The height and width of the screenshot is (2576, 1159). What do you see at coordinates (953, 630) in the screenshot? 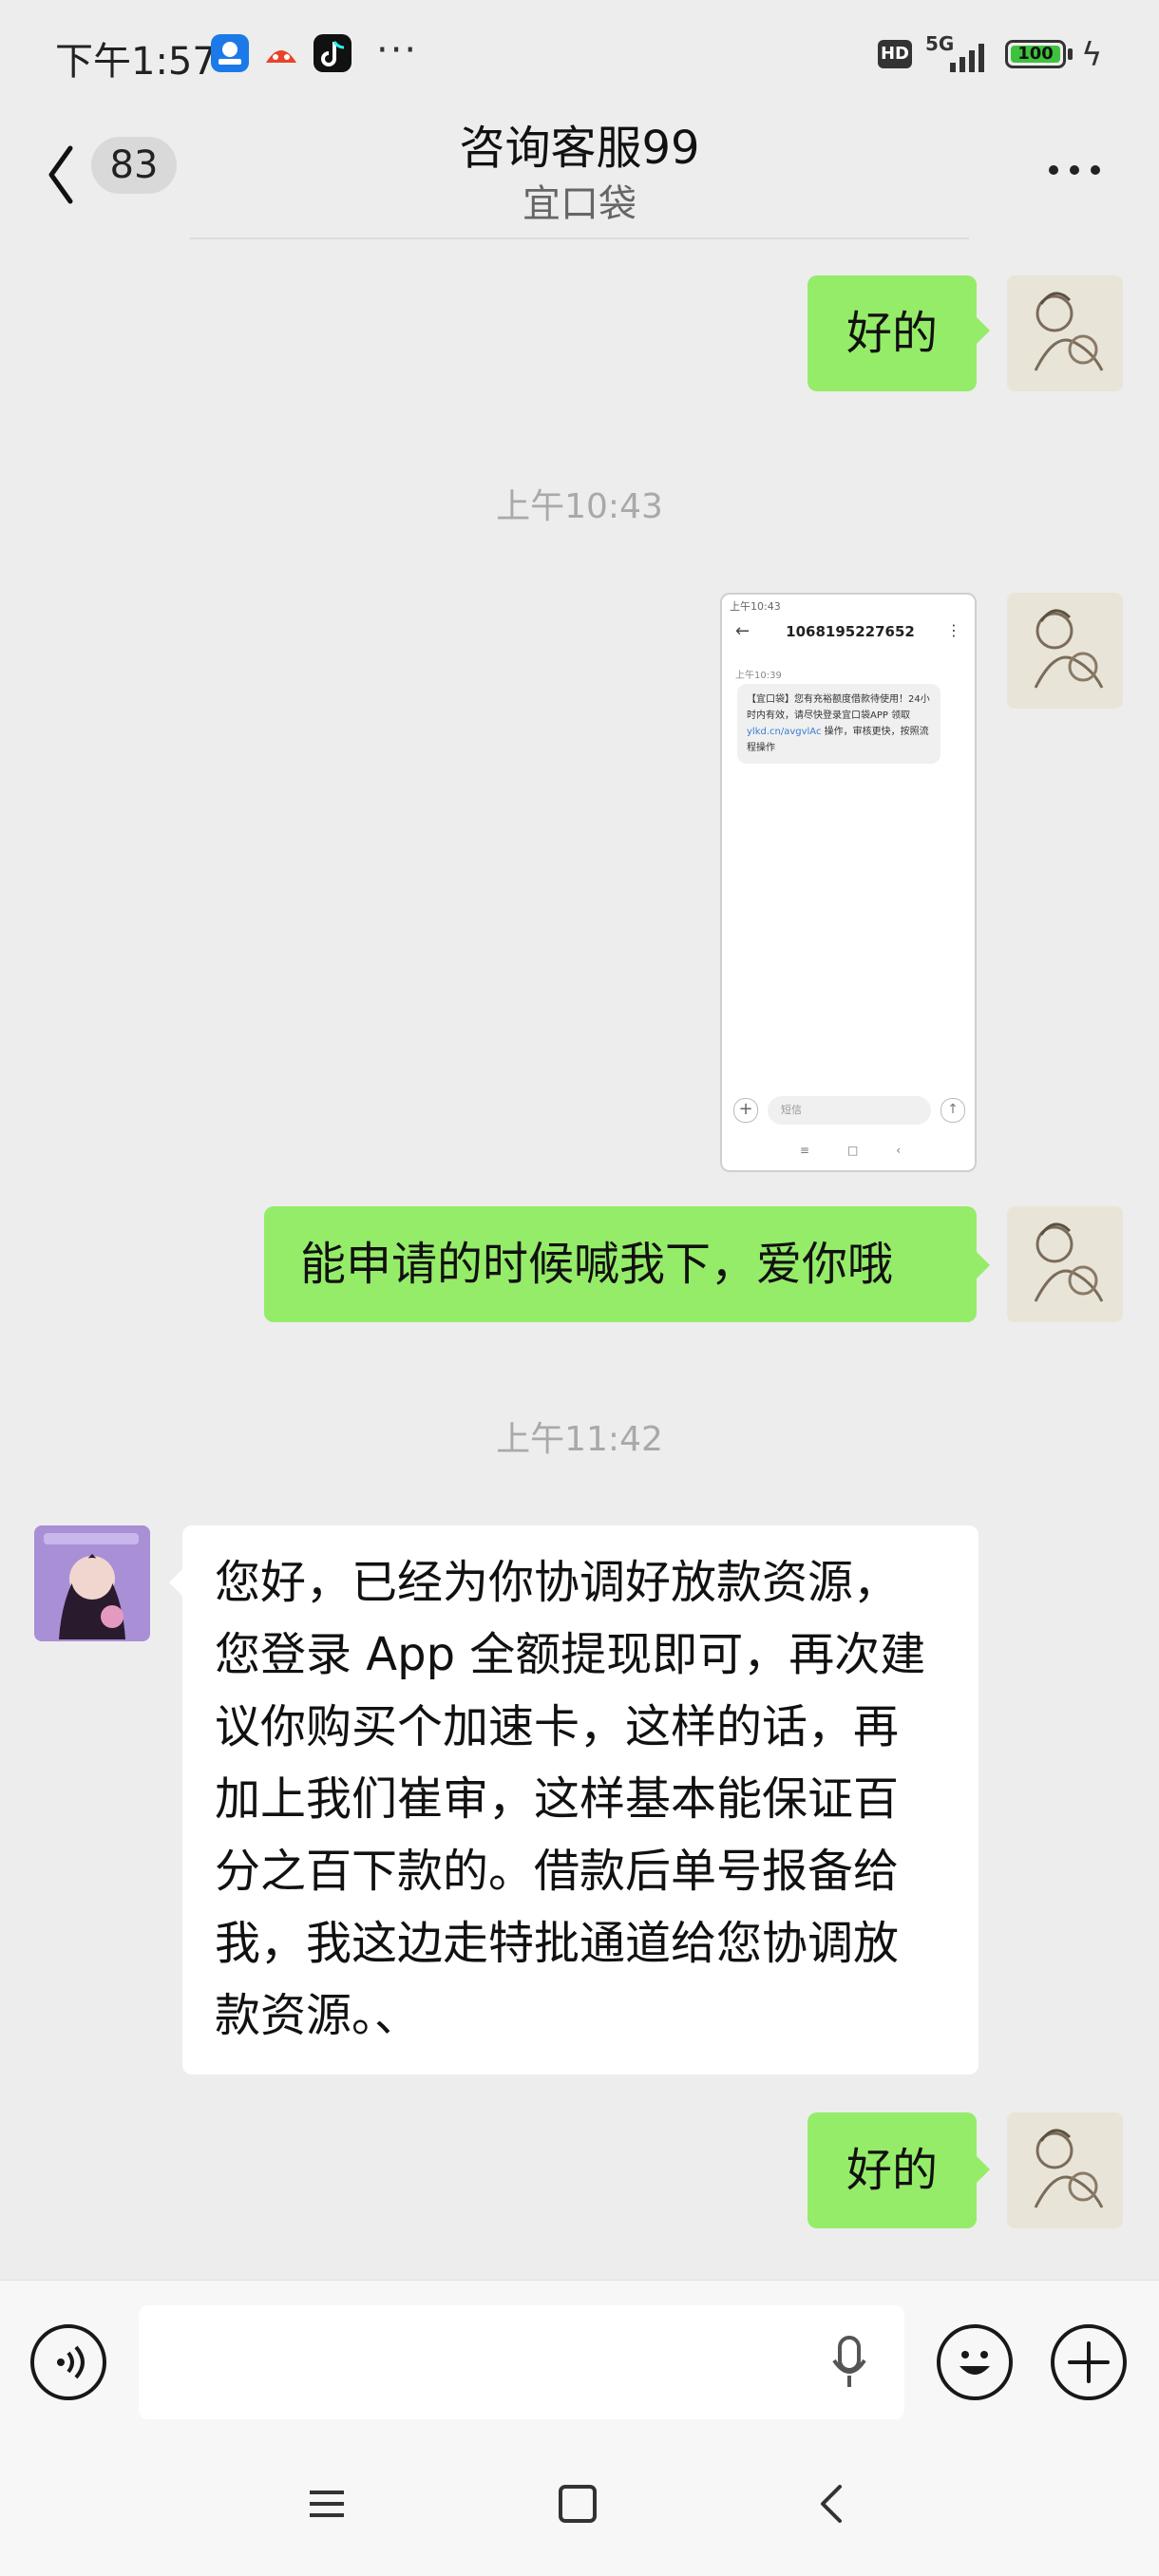
I see `embedded-more-icon: ⋮` at bounding box center [953, 630].